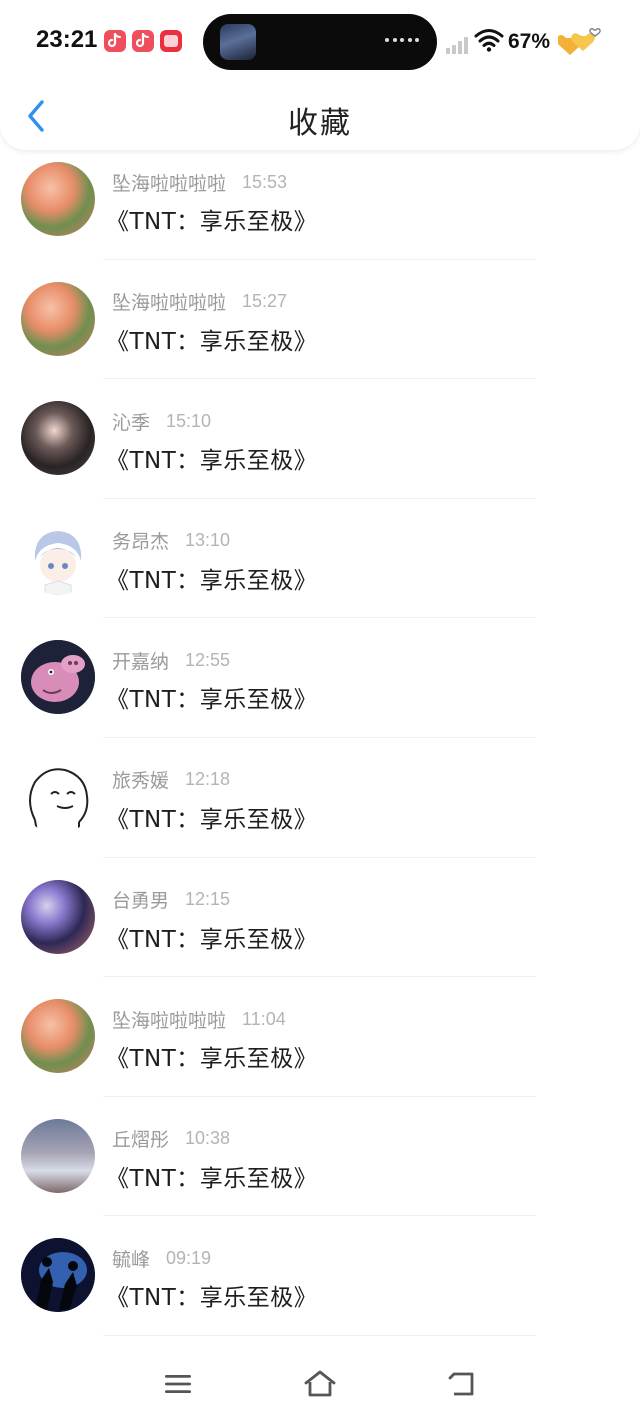 The height and width of the screenshot is (1422, 640). Describe the element at coordinates (457, 45) in the screenshot. I see `signal-icon` at that location.